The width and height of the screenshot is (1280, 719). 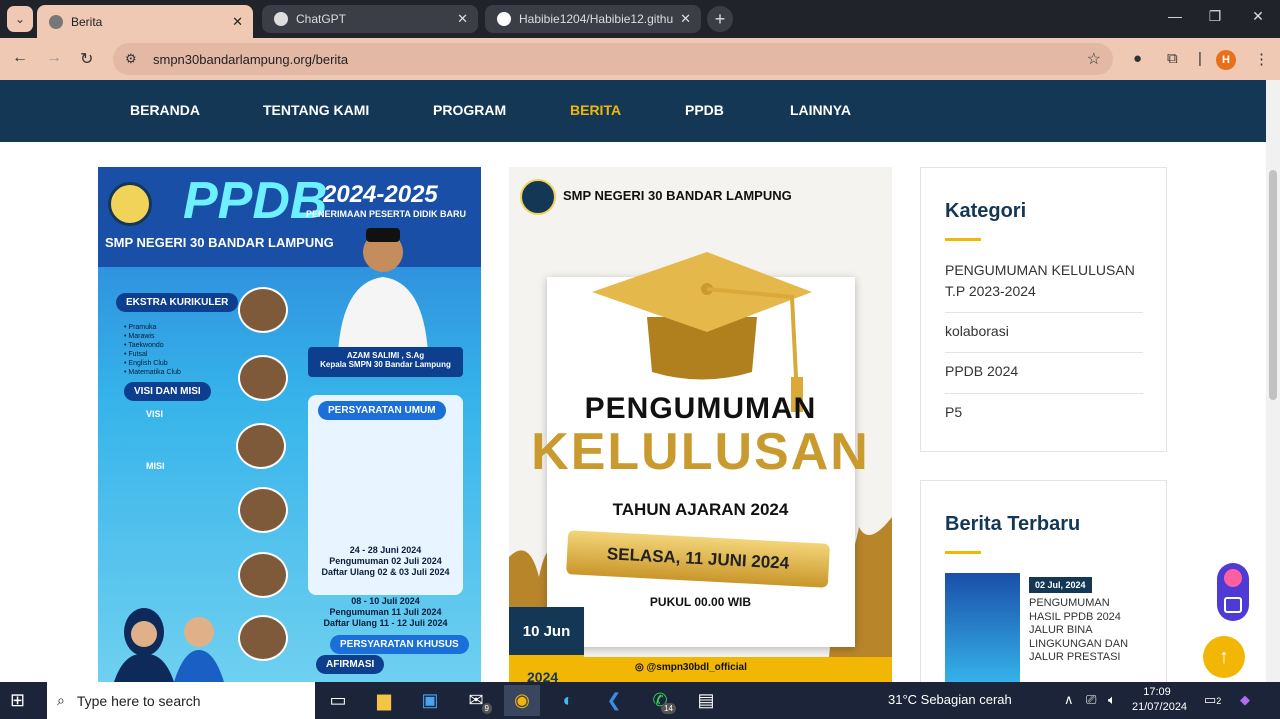 What do you see at coordinates (1091, 700) in the screenshot?
I see `network-icon: ⎚` at bounding box center [1091, 700].